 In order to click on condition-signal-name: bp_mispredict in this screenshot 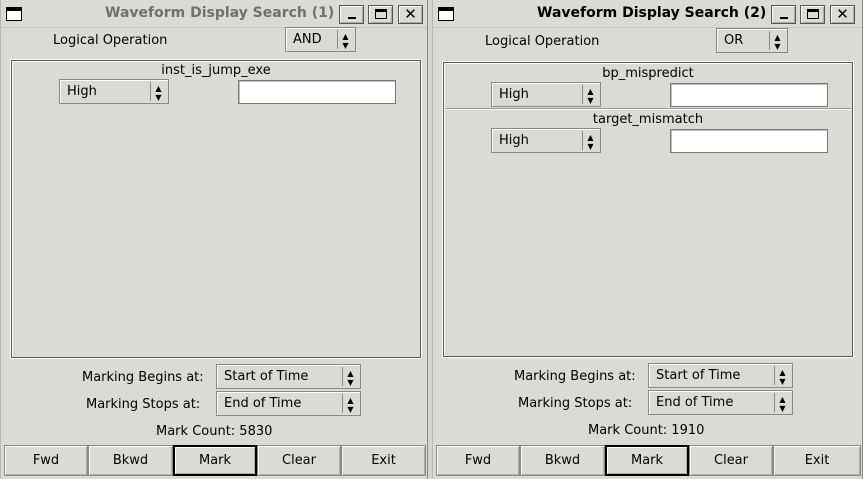, I will do `click(648, 73)`.